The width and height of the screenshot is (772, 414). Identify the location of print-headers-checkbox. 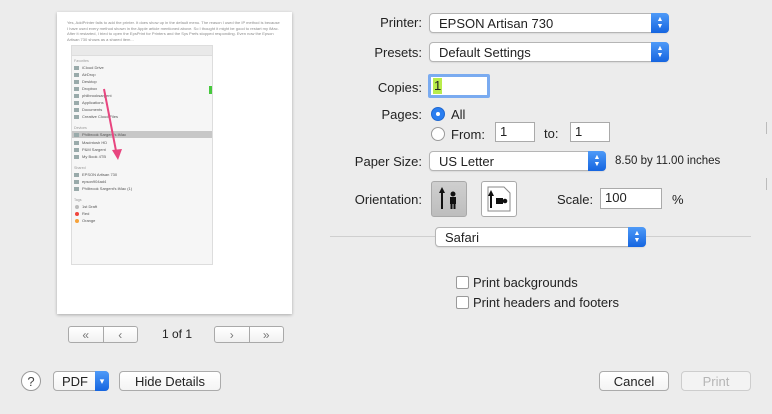
(462, 302).